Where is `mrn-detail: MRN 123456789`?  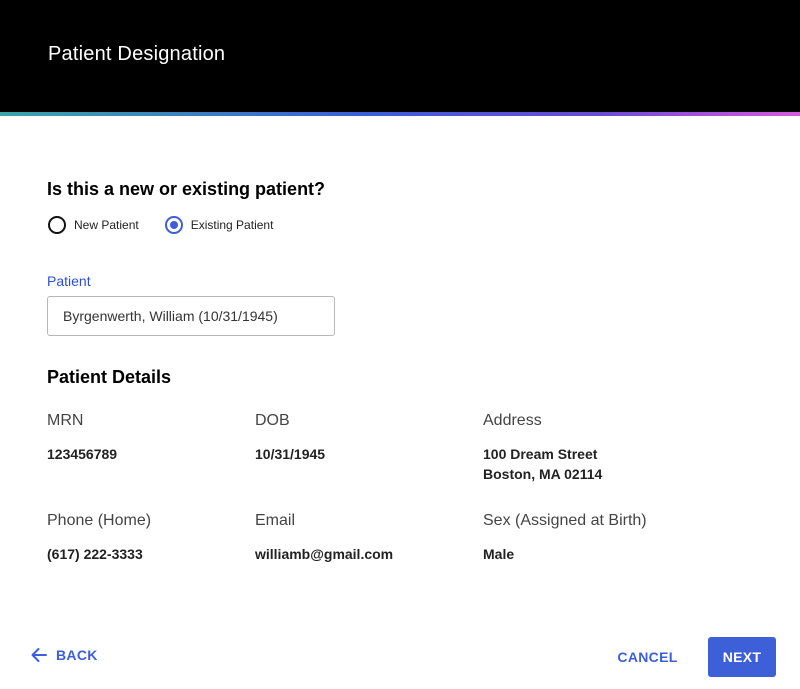 mrn-detail: MRN 123456789 is located at coordinates (82, 438).